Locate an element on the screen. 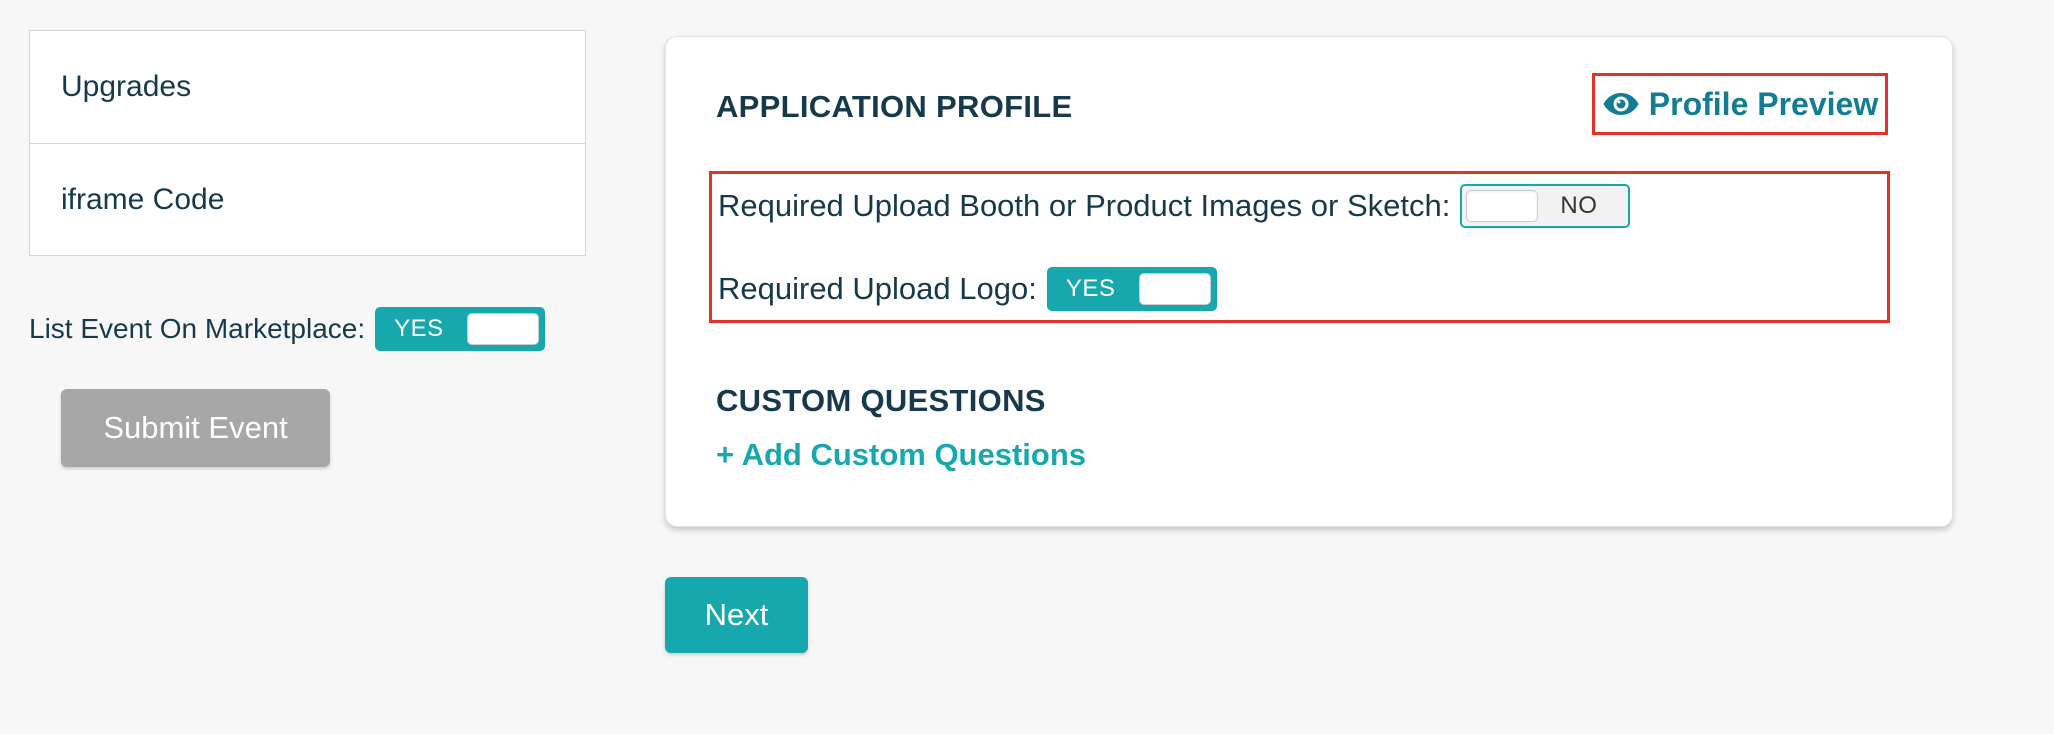 The width and height of the screenshot is (2054, 734). marketplace-setting: List Event On Marketplace: YES is located at coordinates (287, 329).